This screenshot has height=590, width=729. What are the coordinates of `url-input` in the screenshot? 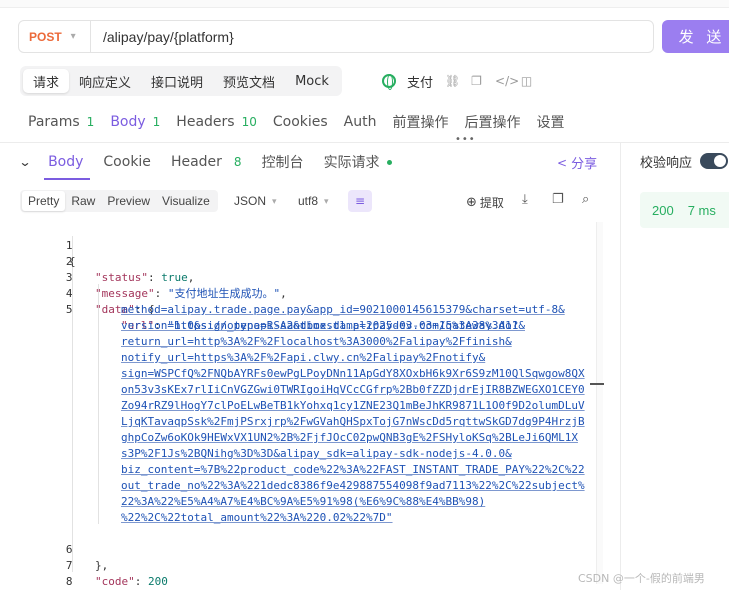 It's located at (372, 36).